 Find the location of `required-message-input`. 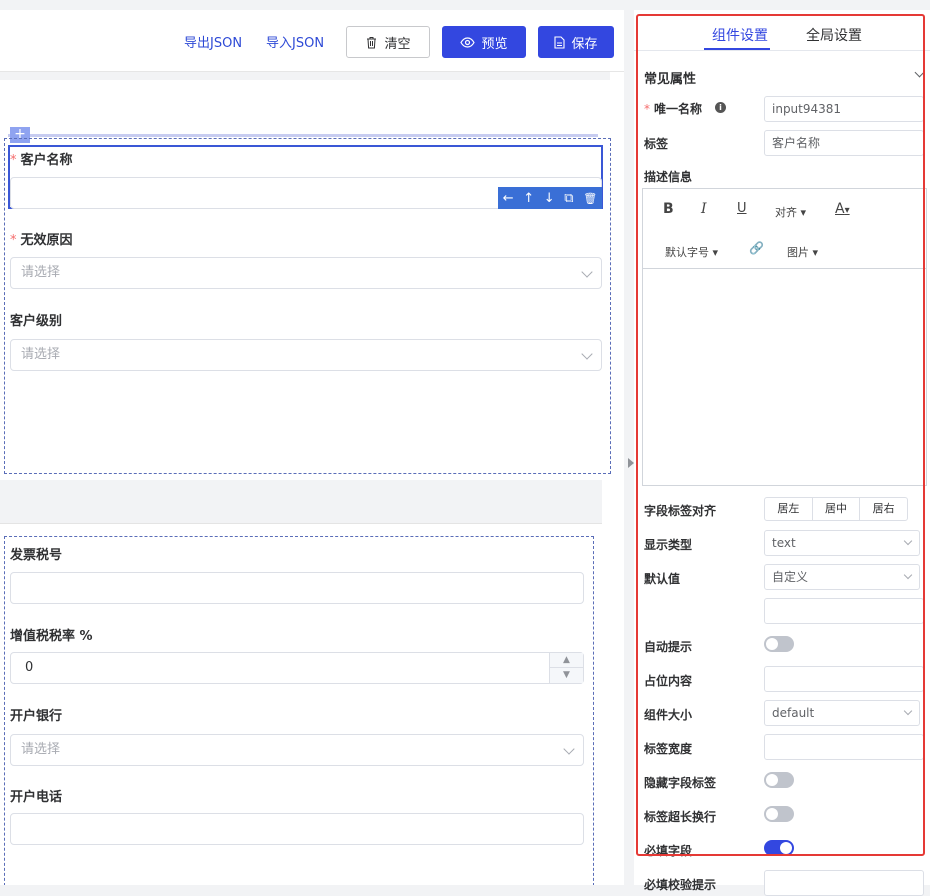

required-message-input is located at coordinates (844, 883).